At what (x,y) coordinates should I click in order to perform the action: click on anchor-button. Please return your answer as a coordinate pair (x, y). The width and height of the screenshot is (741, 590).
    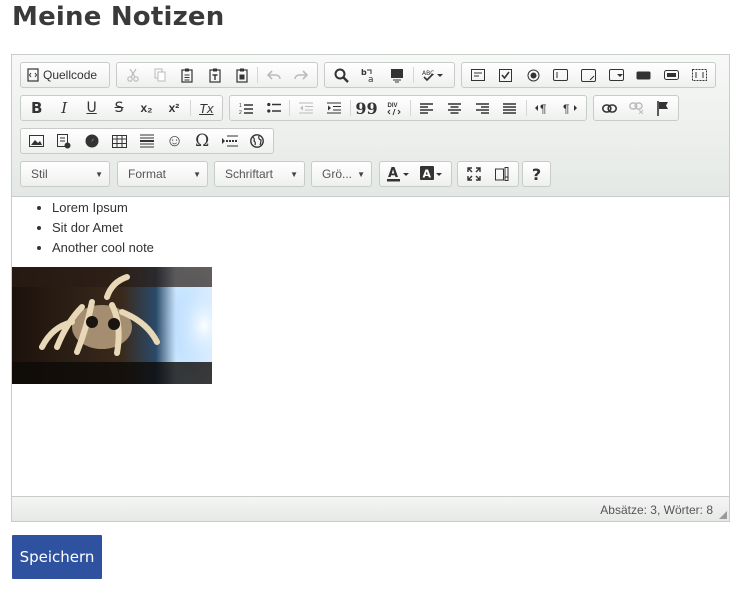
    Looking at the image, I should click on (662, 108).